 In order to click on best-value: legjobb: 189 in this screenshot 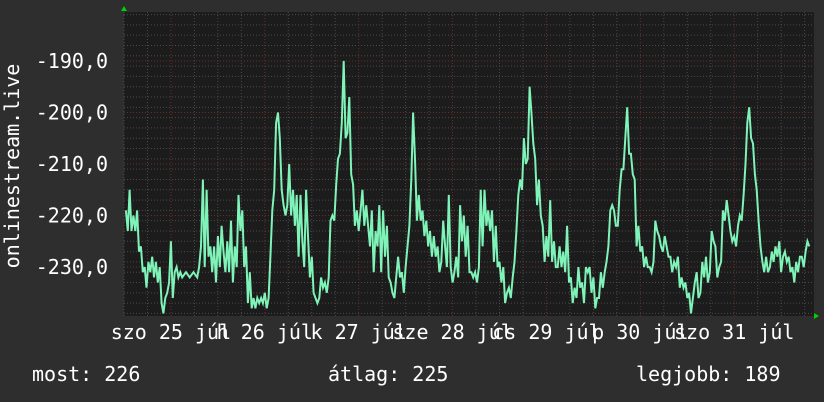, I will do `click(708, 374)`.